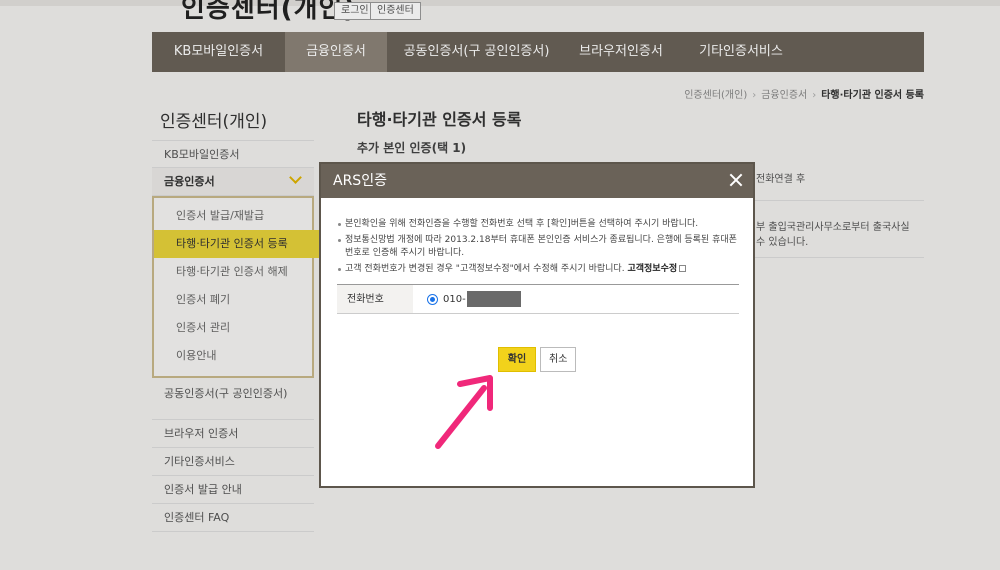  I want to click on external-link-icon, so click(683, 268).